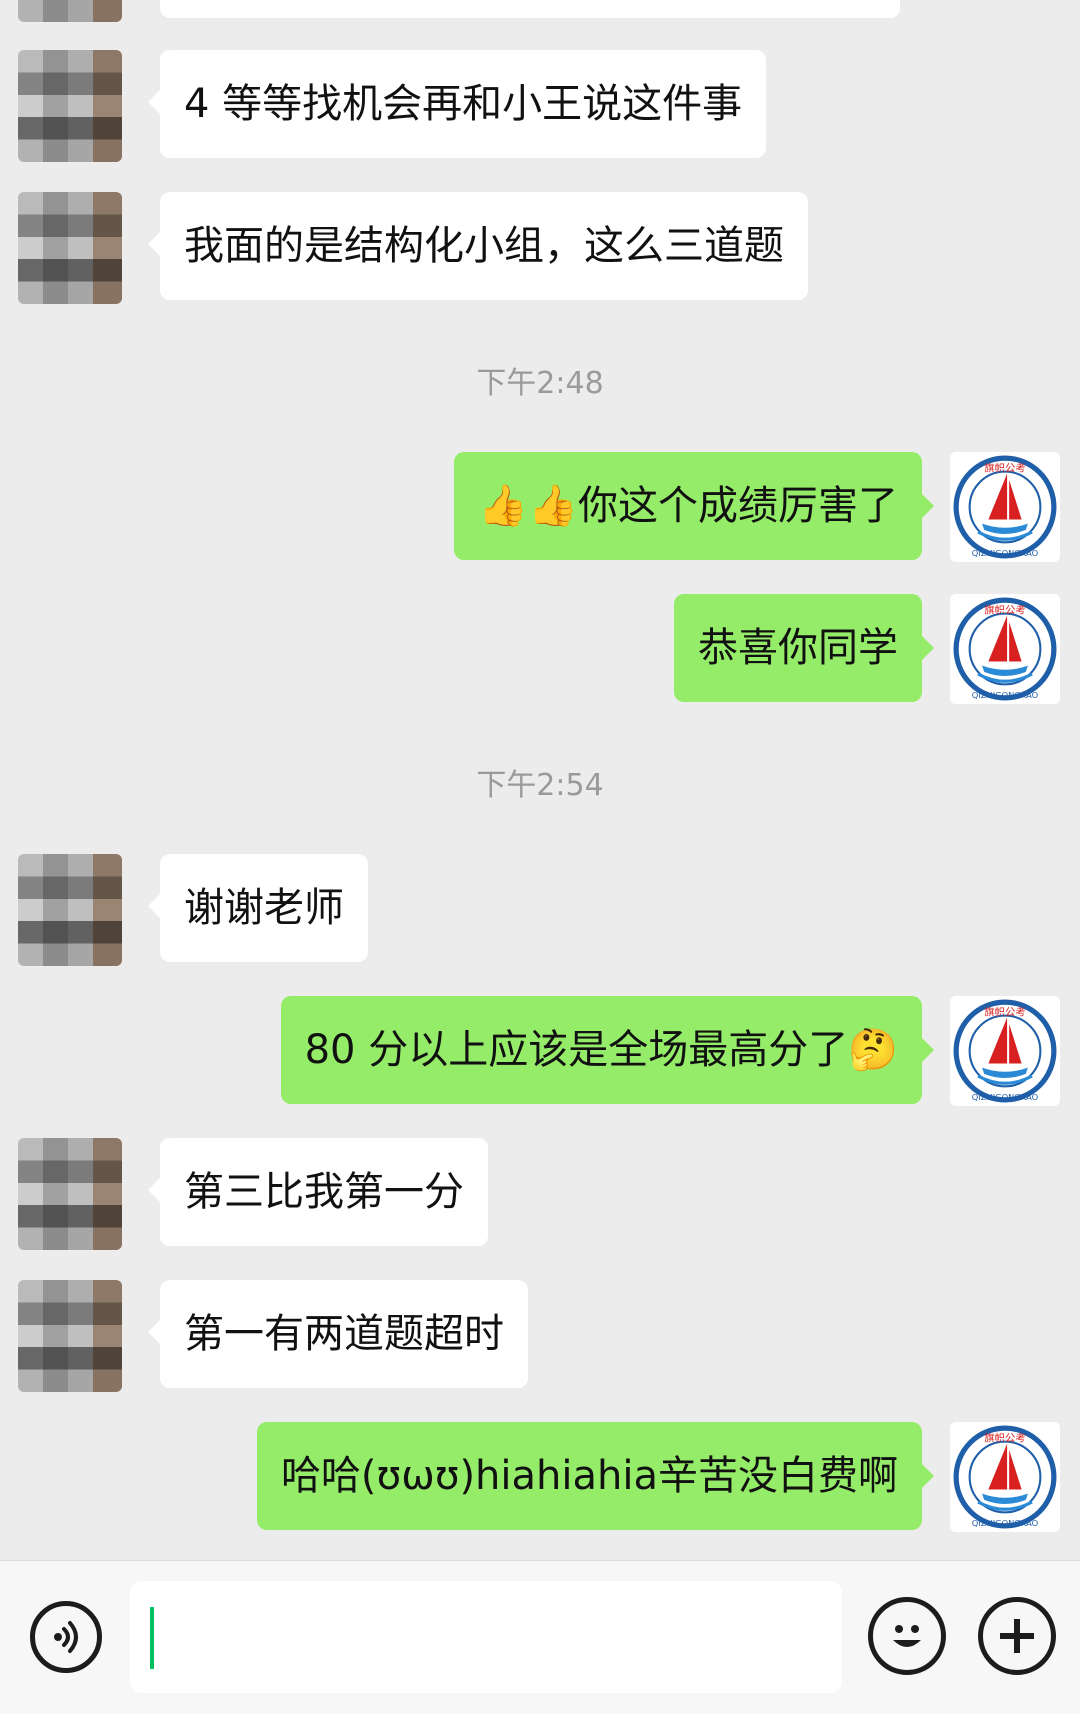 The height and width of the screenshot is (1714, 1080). I want to click on plus-button, so click(1017, 1636).